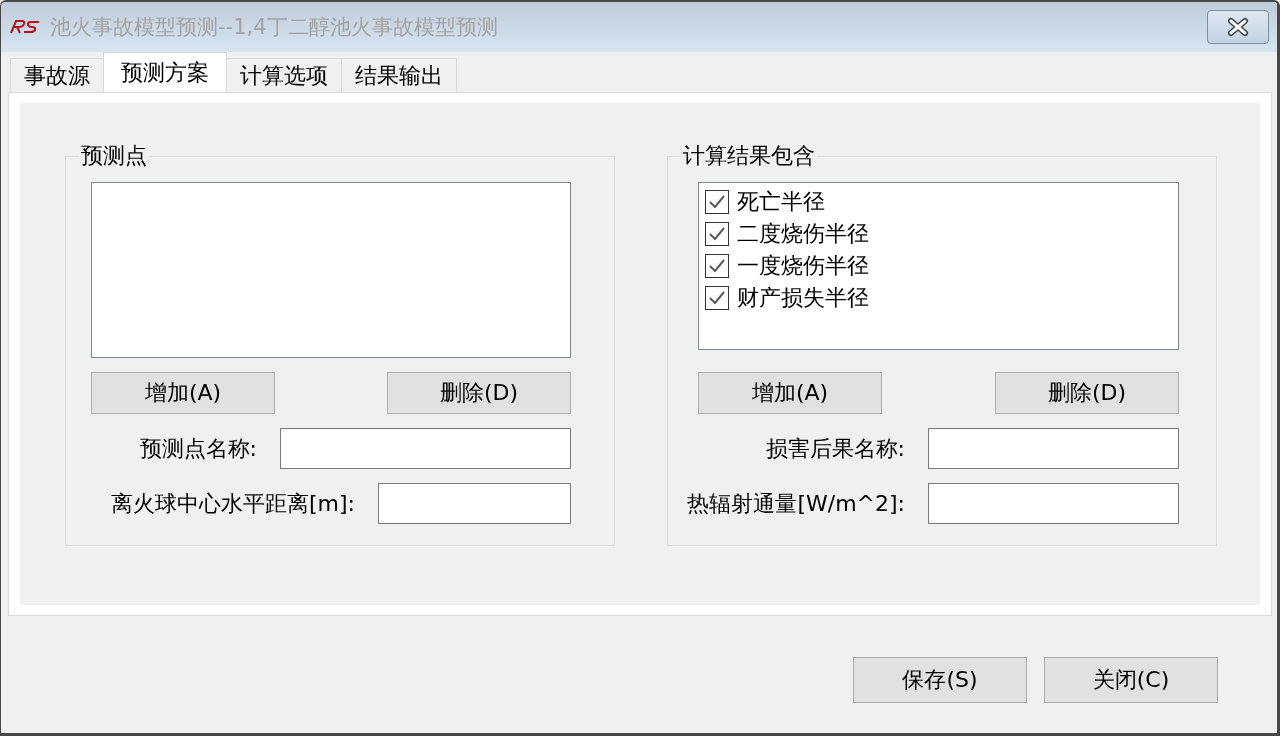 This screenshot has width=1280, height=736. What do you see at coordinates (165, 72) in the screenshot?
I see `tab: 预测方案` at bounding box center [165, 72].